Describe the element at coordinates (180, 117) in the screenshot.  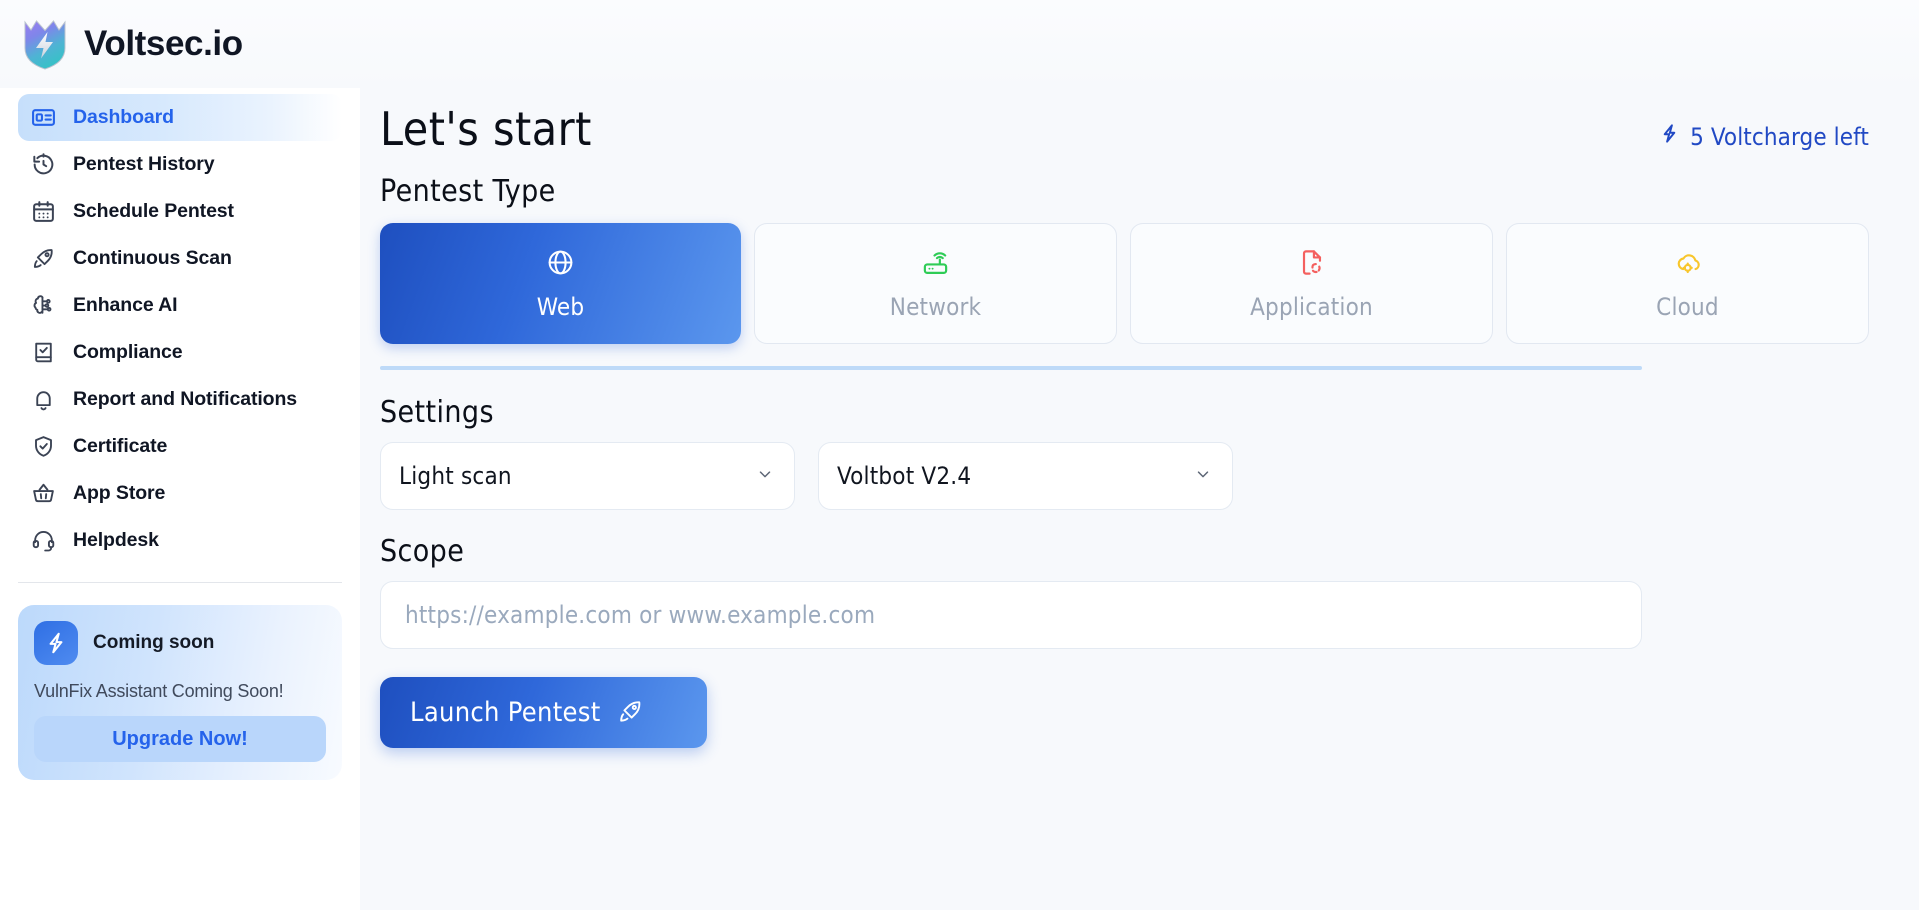
I see `sidebar-item-dashboard: Dashboard` at that location.